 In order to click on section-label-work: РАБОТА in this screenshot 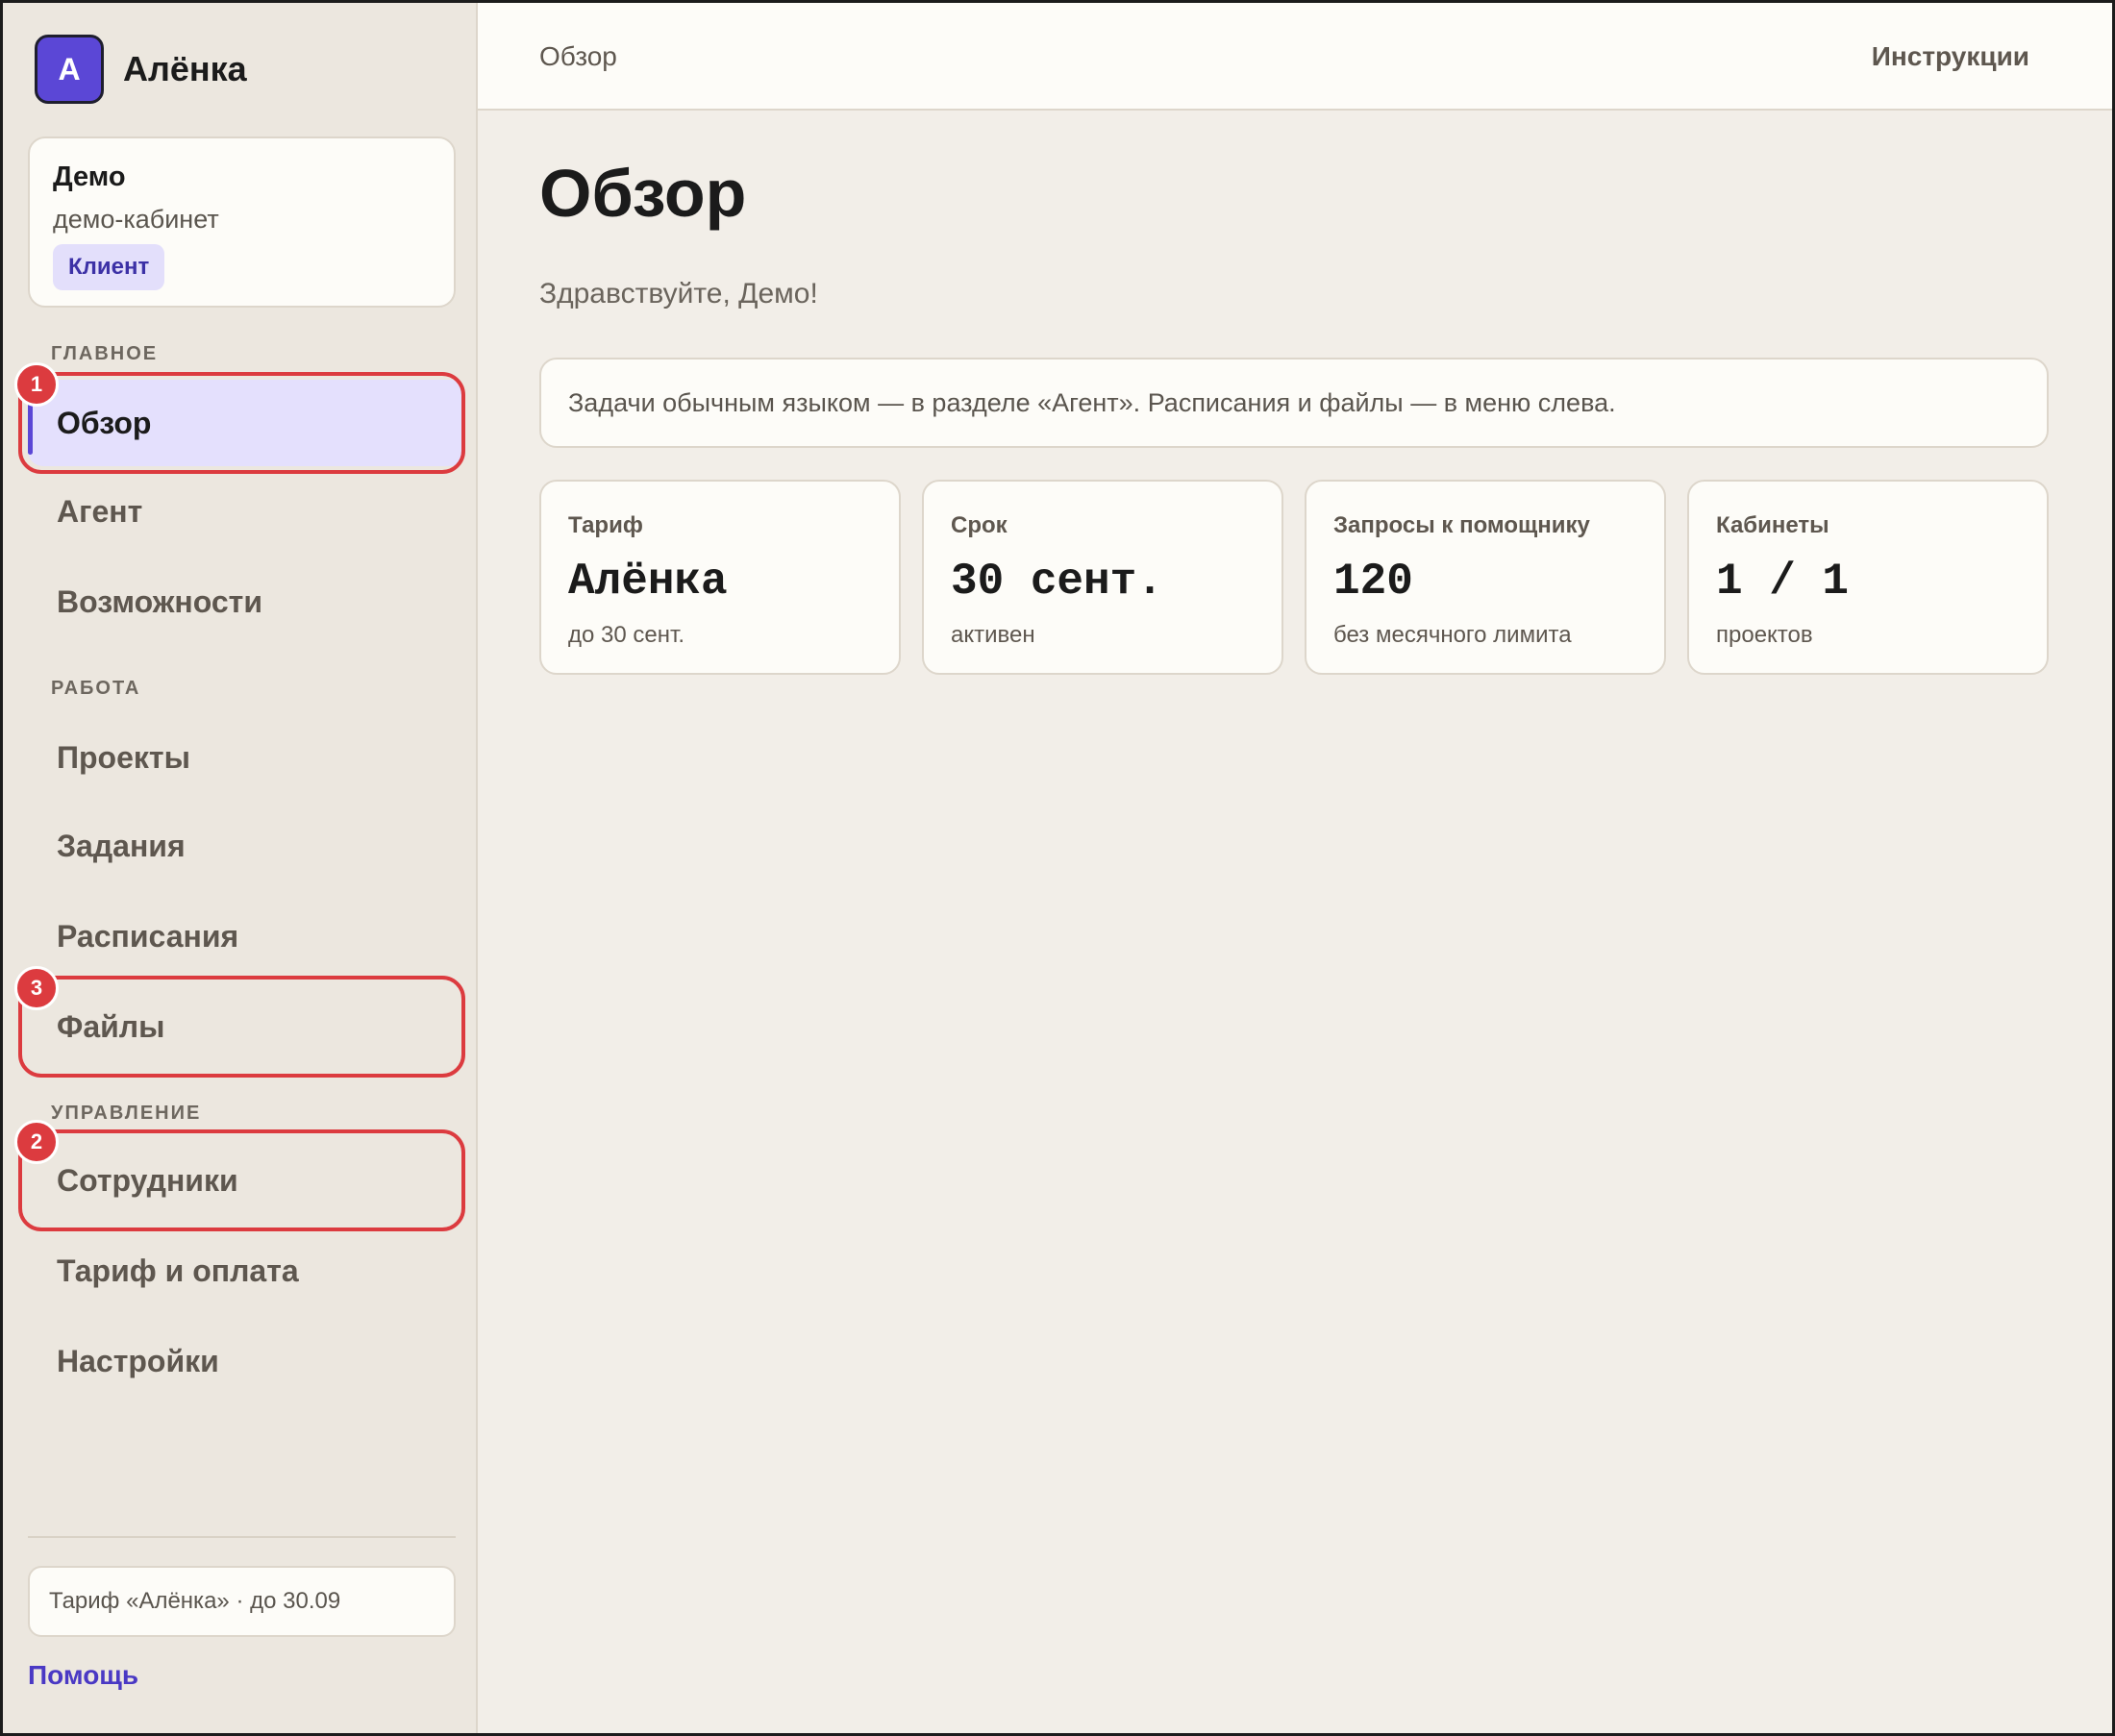, I will do `click(96, 688)`.